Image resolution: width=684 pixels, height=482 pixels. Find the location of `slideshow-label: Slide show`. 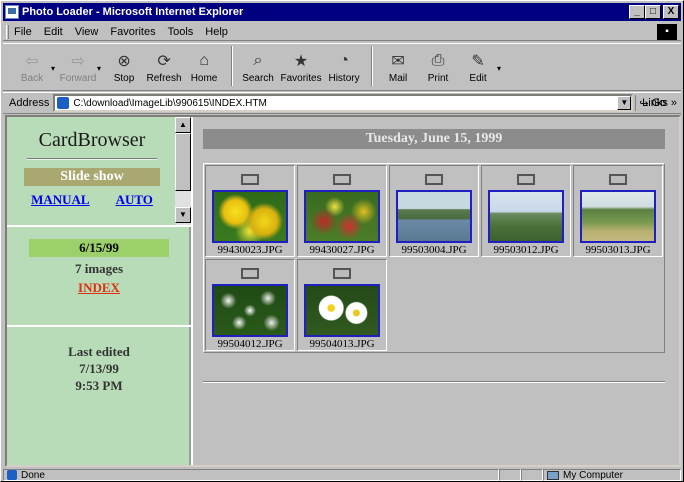

slideshow-label: Slide show is located at coordinates (92, 177).